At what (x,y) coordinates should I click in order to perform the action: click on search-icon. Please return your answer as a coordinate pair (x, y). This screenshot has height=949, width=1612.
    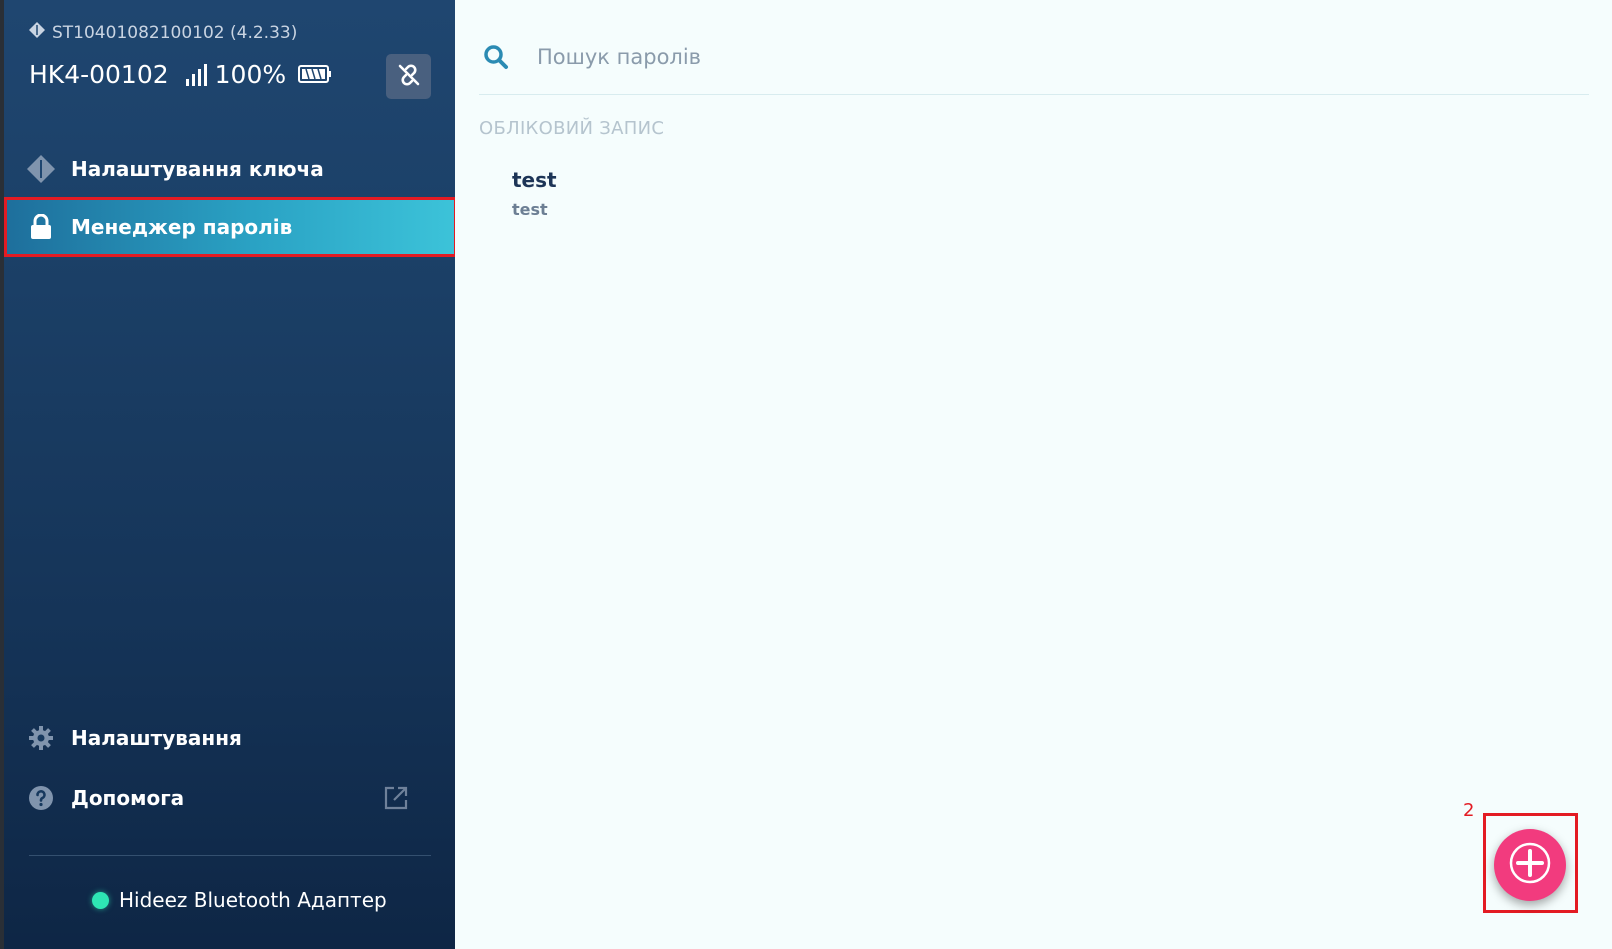
    Looking at the image, I should click on (496, 57).